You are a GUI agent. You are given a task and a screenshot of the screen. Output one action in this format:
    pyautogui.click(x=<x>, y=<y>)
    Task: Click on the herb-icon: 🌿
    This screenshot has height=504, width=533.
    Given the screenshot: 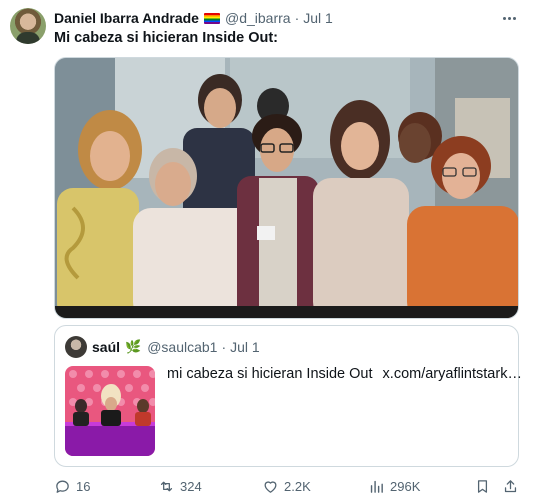 What is the action you would take?
    pyautogui.click(x=133, y=346)
    